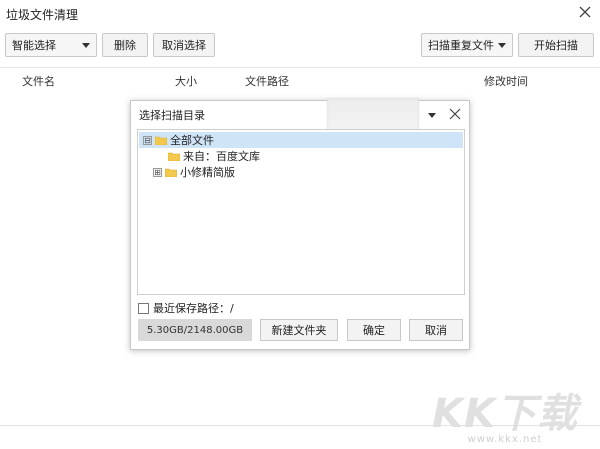 The height and width of the screenshot is (449, 600). What do you see at coordinates (172, 115) in the screenshot?
I see `dialog-title: 选择扫描目录` at bounding box center [172, 115].